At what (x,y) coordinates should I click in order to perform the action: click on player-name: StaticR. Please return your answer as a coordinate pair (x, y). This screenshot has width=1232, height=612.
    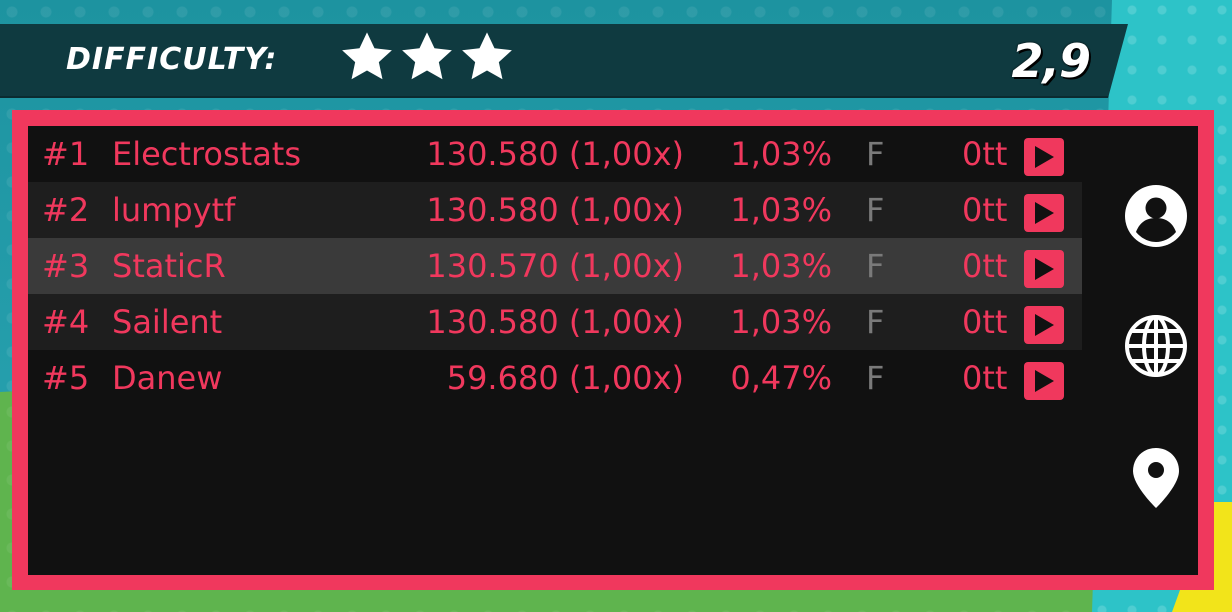
    Looking at the image, I should click on (169, 266).